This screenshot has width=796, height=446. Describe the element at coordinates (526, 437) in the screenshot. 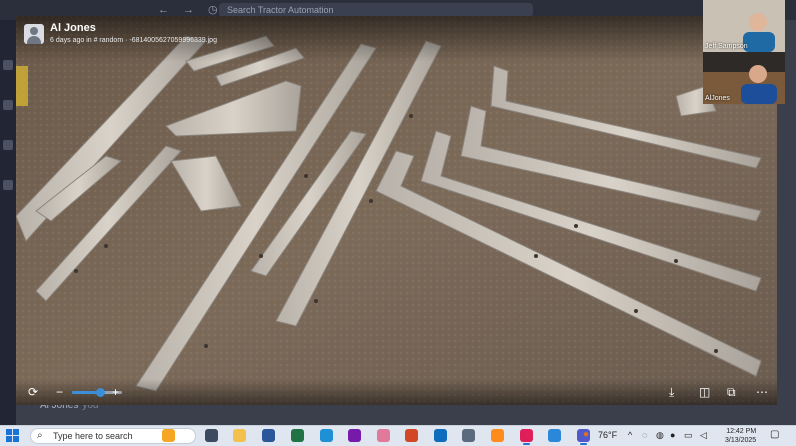

I see `slack-icon` at that location.